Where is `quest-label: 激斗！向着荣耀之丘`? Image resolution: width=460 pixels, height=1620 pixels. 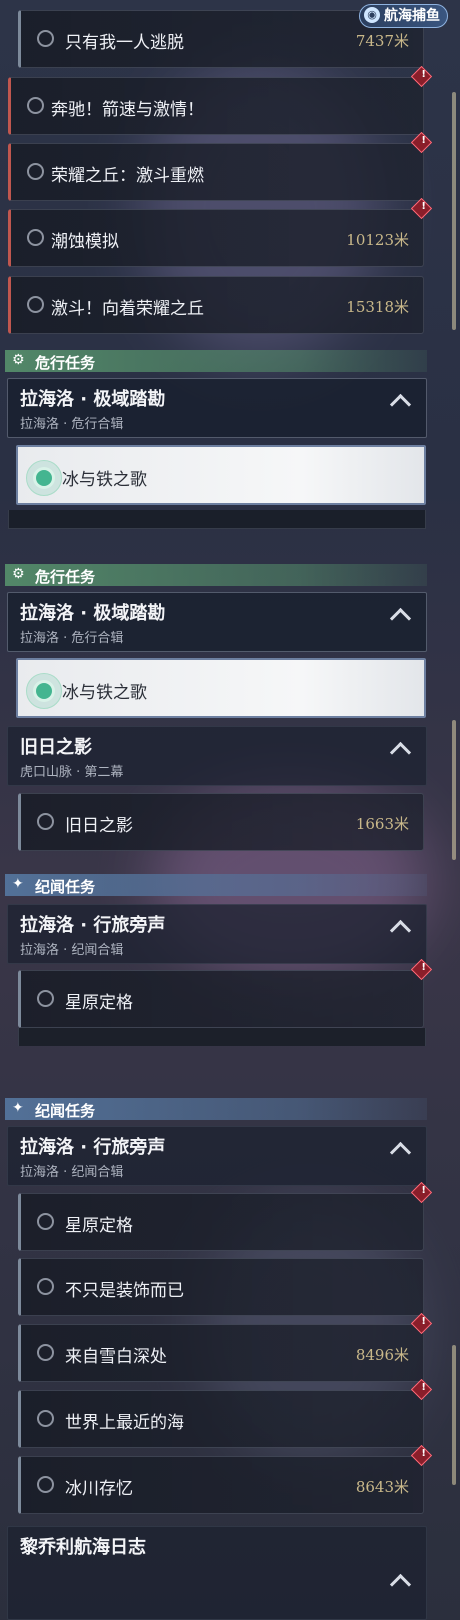 quest-label: 激斗！向着荣耀之丘 is located at coordinates (127, 309).